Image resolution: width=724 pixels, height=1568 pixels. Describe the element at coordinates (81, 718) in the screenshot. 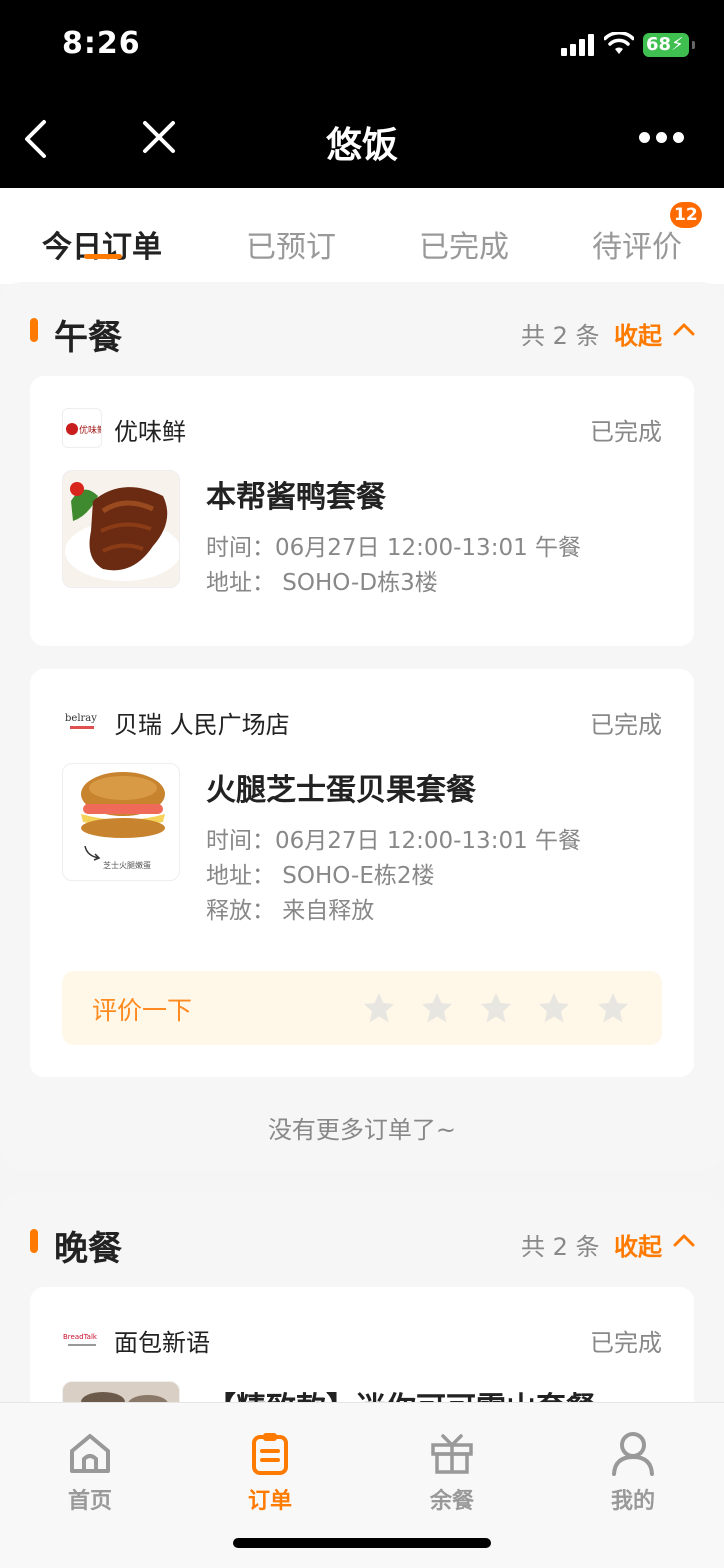

I see `shop-logo-text: belray` at that location.